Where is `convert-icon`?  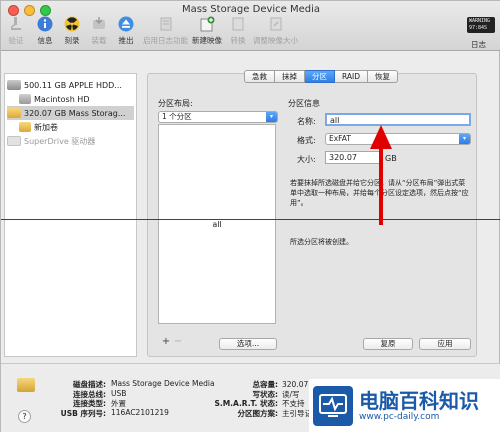 convert-icon is located at coordinates (238, 24).